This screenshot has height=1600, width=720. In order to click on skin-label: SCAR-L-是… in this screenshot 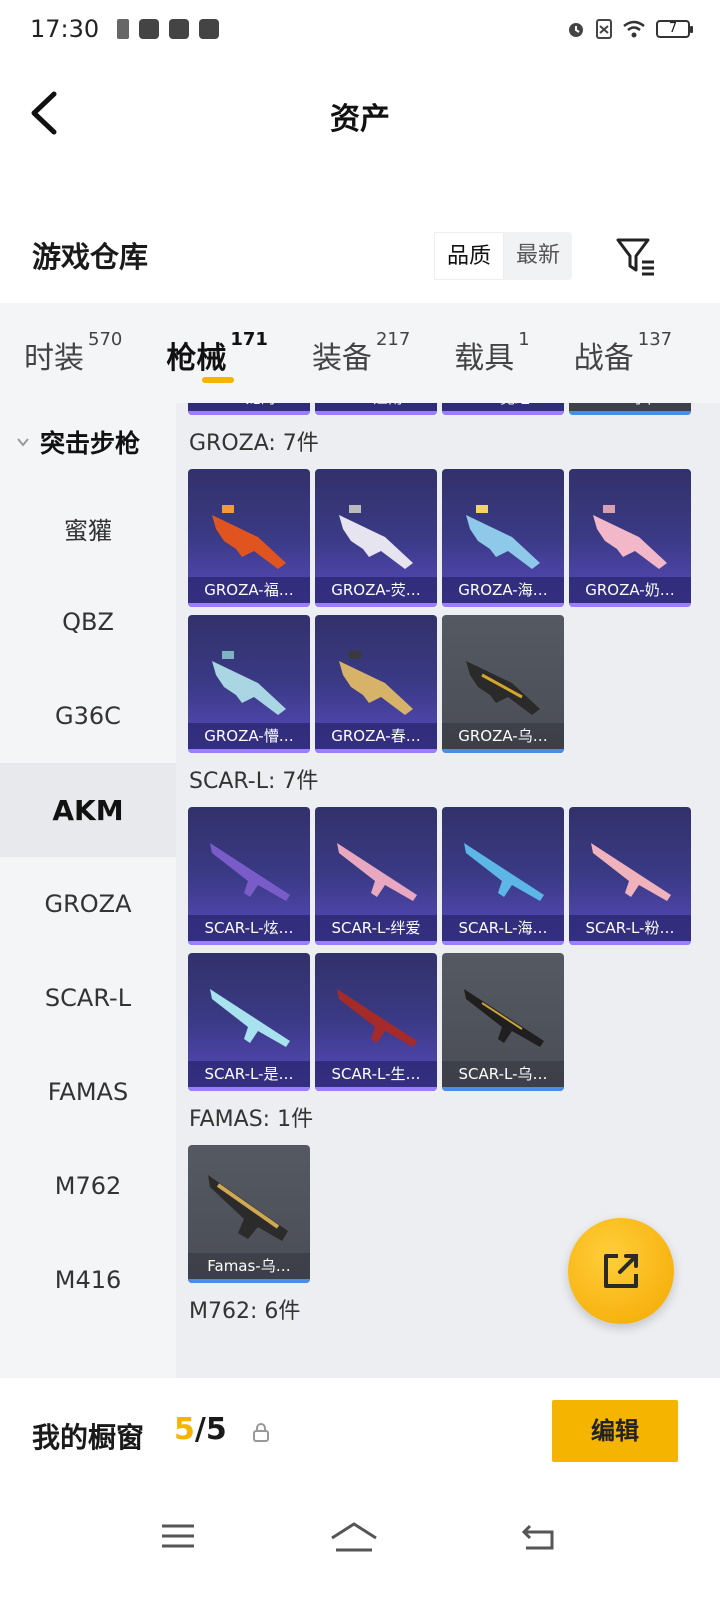, I will do `click(249, 1074)`.